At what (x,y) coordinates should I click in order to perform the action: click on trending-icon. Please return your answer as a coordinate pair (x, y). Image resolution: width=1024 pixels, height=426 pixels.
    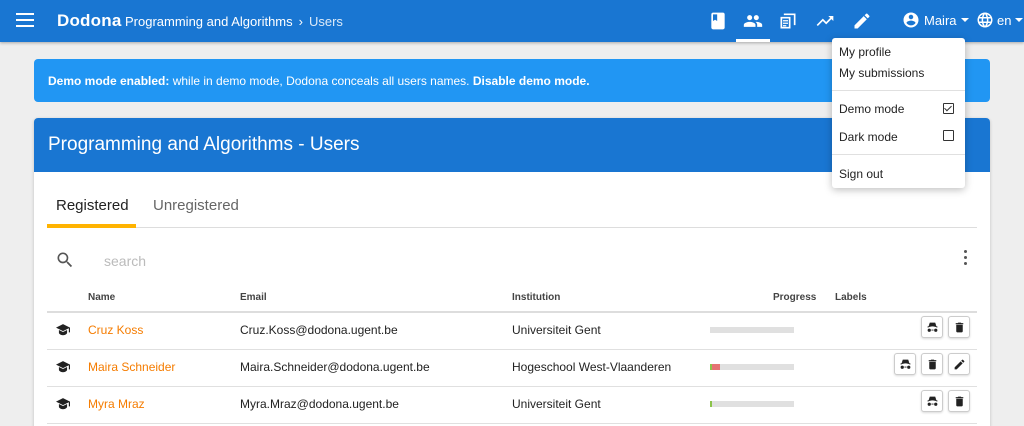
    Looking at the image, I should click on (825, 21).